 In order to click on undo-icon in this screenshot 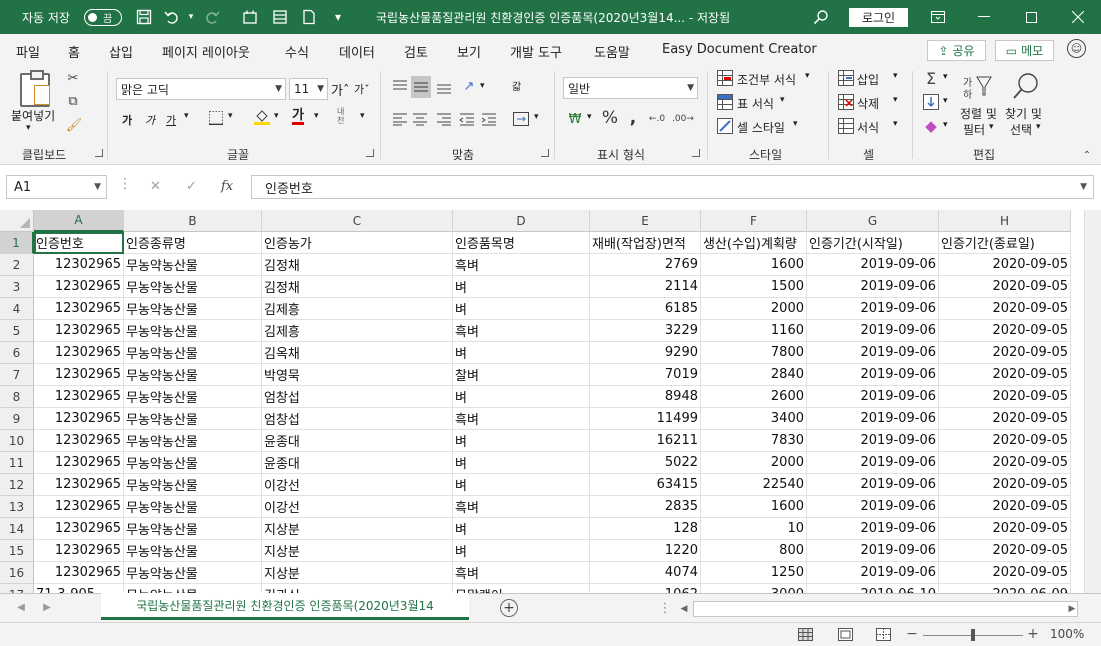, I will do `click(172, 17)`.